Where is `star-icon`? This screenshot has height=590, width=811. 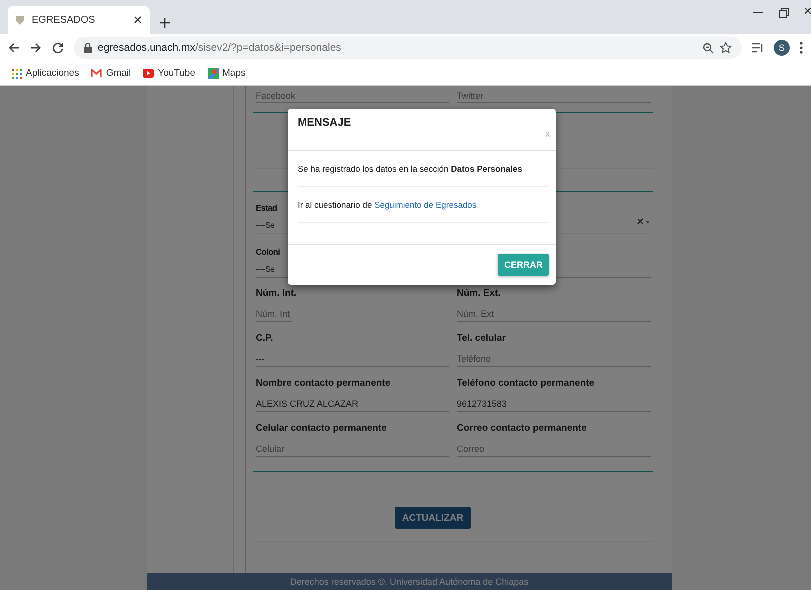 star-icon is located at coordinates (726, 48).